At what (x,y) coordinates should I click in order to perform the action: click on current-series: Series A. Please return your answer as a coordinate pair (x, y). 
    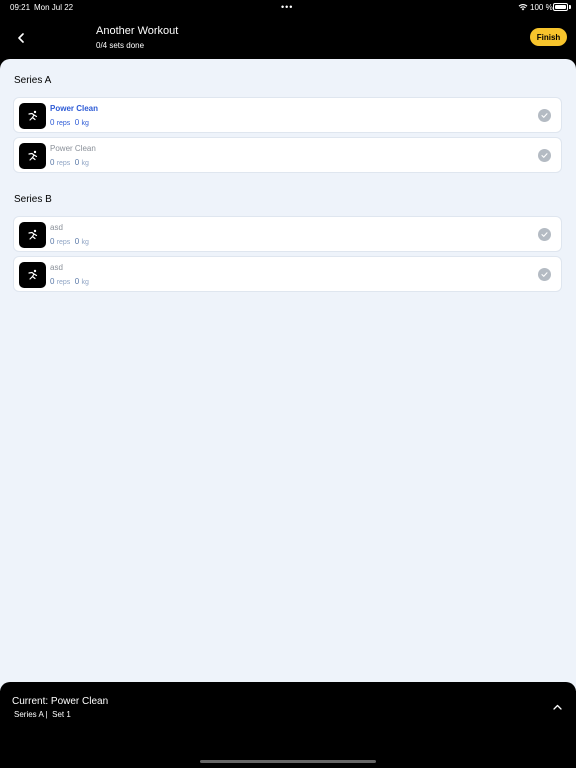
    Looking at the image, I should click on (29, 714).